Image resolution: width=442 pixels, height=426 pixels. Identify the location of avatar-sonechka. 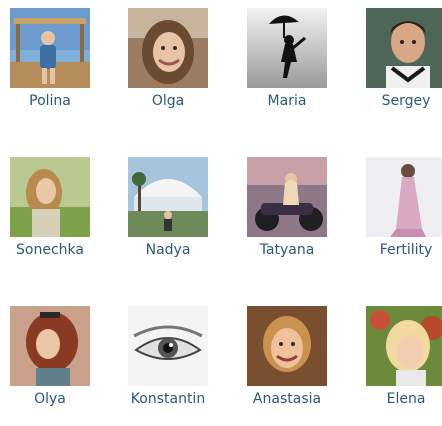
(50, 197).